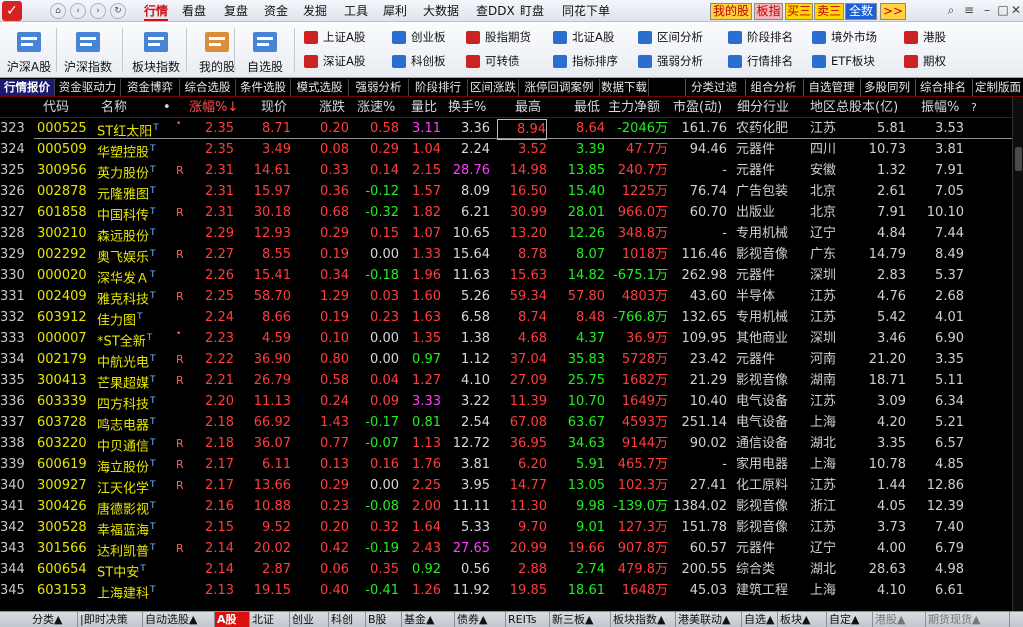 The height and width of the screenshot is (627, 1023). Describe the element at coordinates (893, 11) in the screenshot. I see `quick-button-5: >>` at that location.